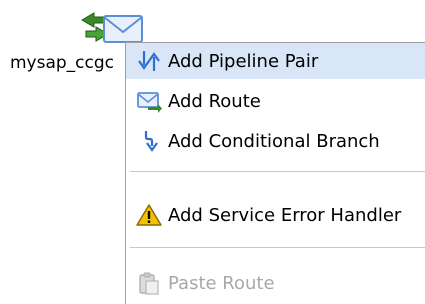 The height and width of the screenshot is (304, 425). I want to click on menu-item-add-service-error-handler: Add Service Error Handler, so click(275, 215).